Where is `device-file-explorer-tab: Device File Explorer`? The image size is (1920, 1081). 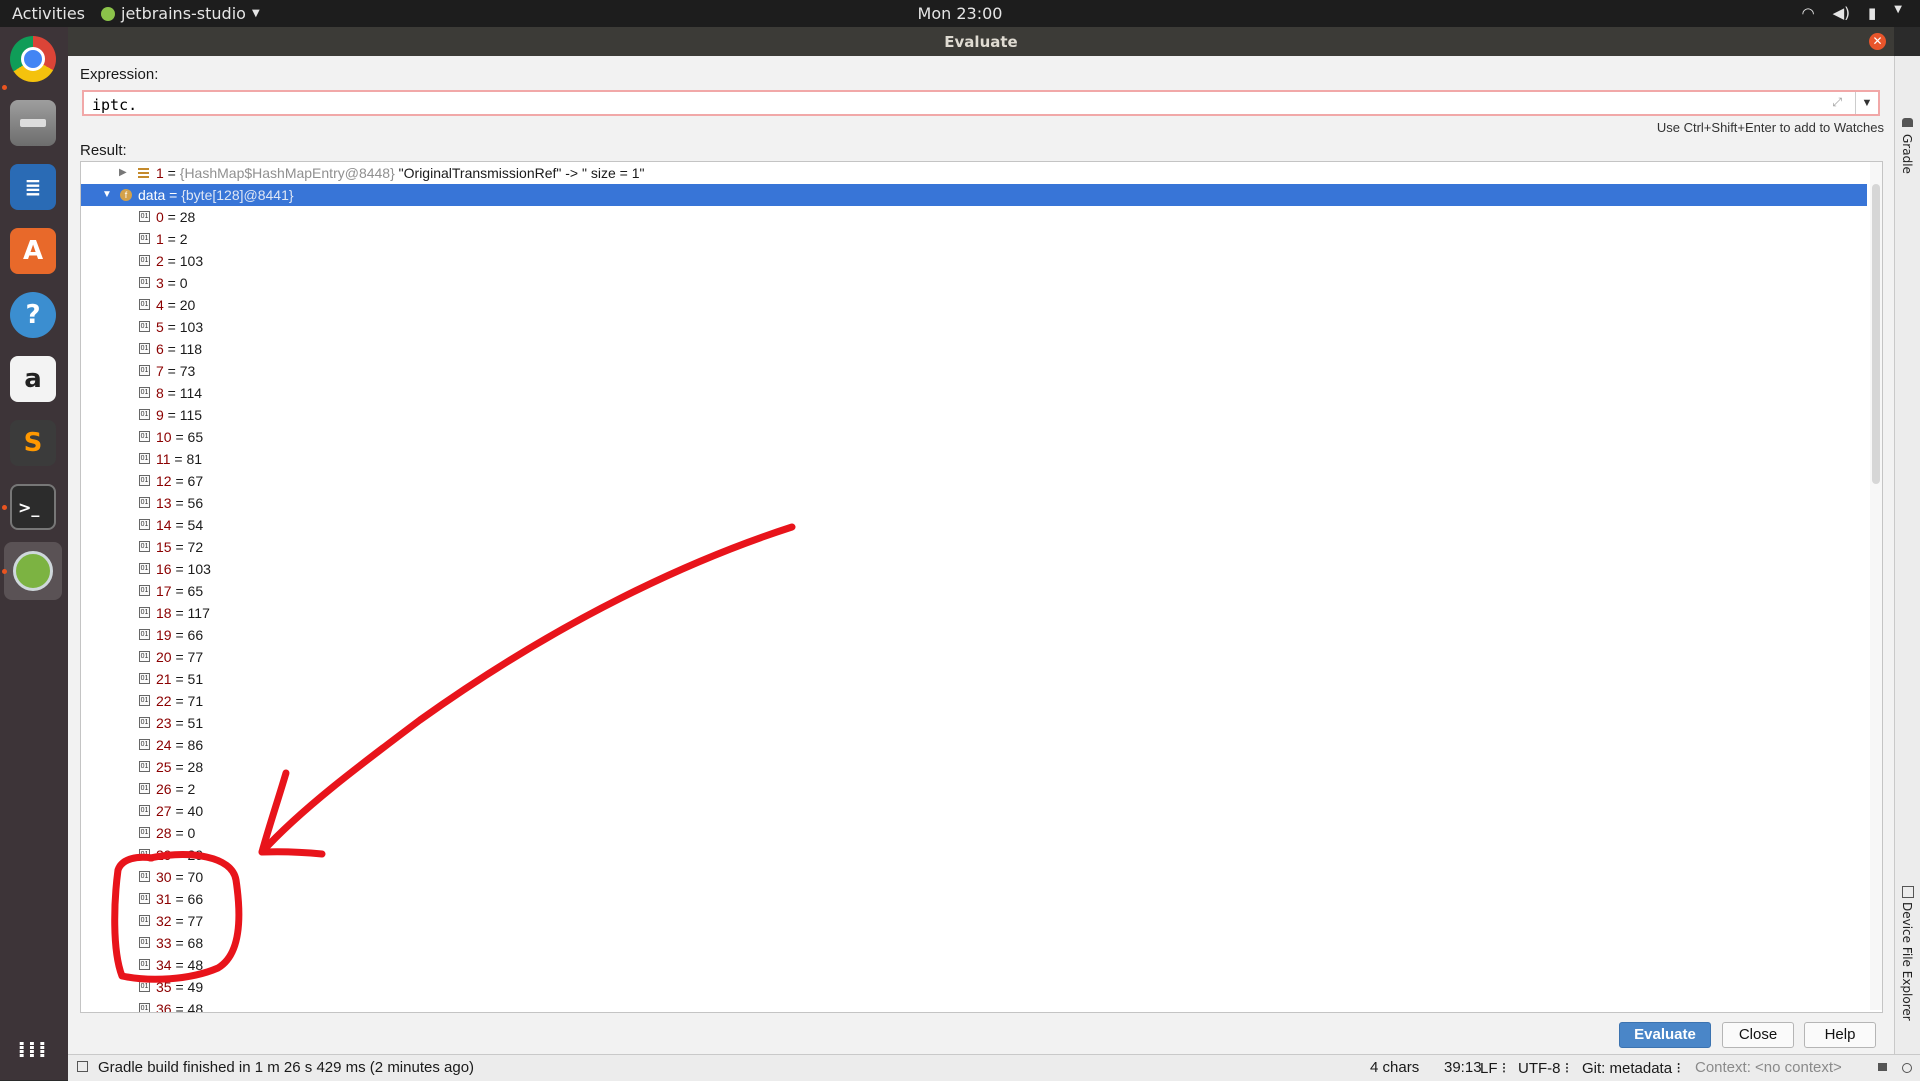 device-file-explorer-tab: Device File Explorer is located at coordinates (1907, 961).